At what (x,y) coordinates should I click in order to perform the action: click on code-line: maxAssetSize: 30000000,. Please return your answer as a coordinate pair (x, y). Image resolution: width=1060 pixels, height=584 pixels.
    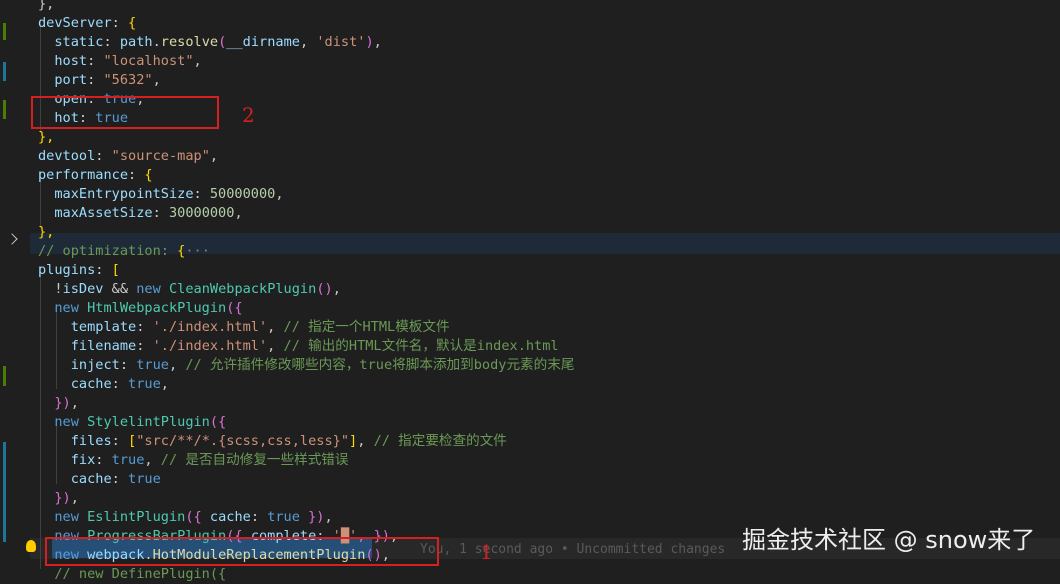
    Looking at the image, I should click on (140, 213).